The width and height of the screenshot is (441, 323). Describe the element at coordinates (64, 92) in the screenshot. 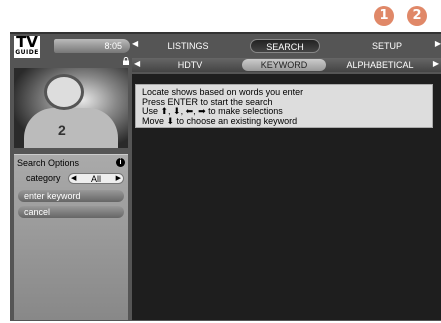

I see `player-helmet` at that location.